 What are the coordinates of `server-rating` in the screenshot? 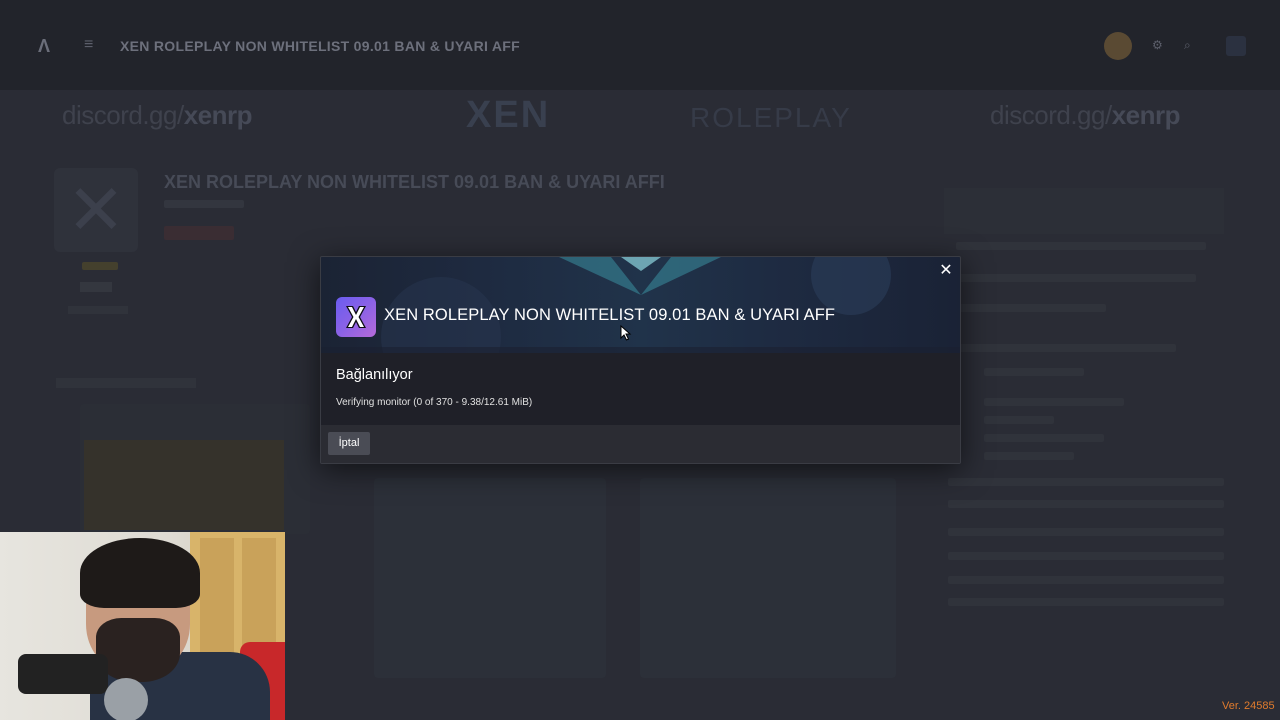 It's located at (100, 266).